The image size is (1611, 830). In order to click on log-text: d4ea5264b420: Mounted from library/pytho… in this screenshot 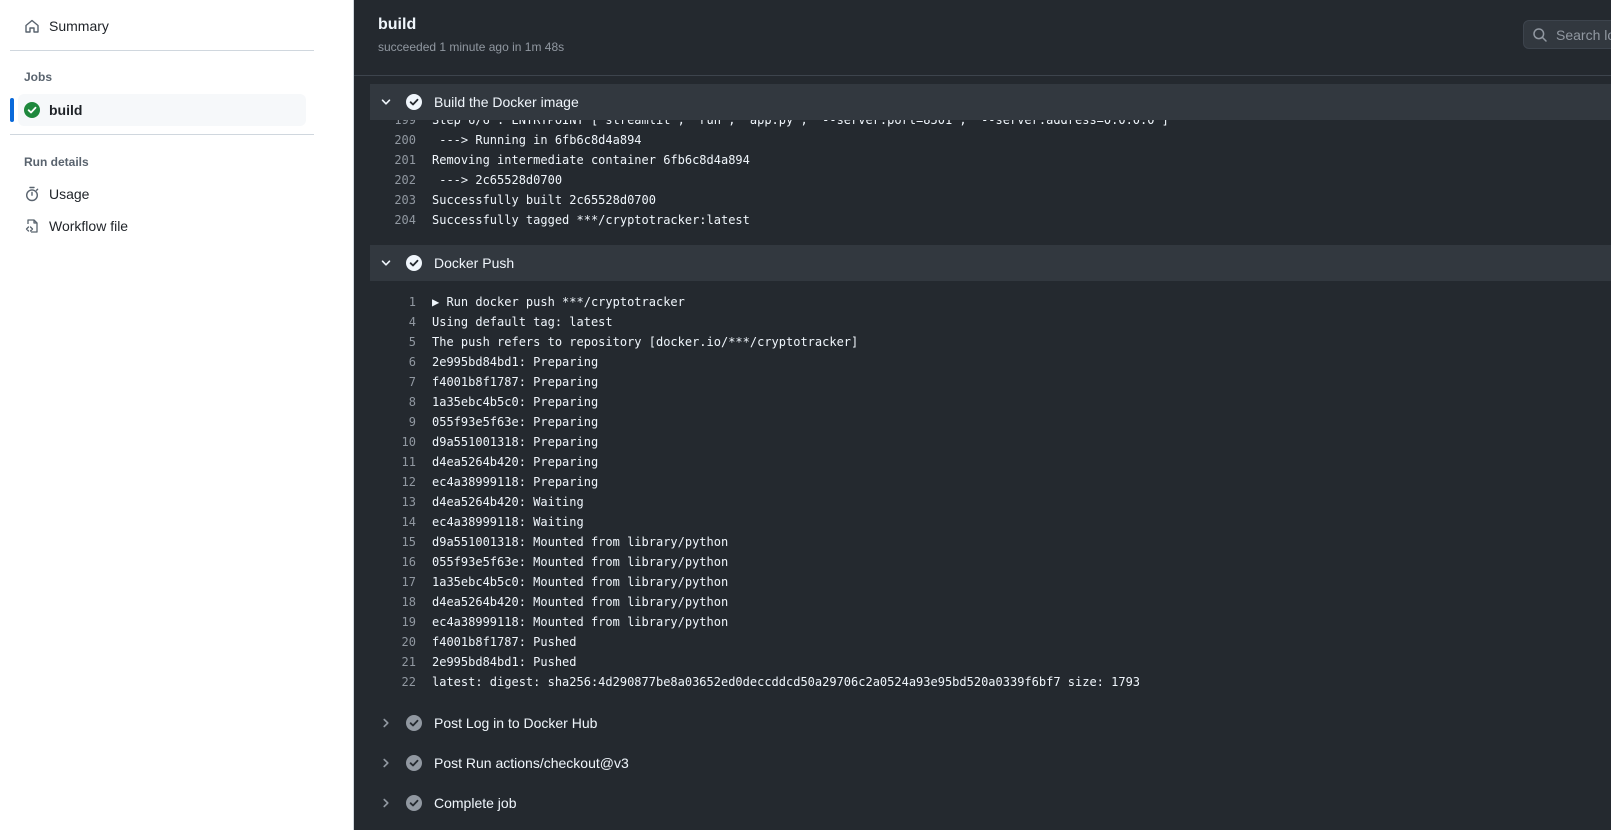, I will do `click(580, 602)`.